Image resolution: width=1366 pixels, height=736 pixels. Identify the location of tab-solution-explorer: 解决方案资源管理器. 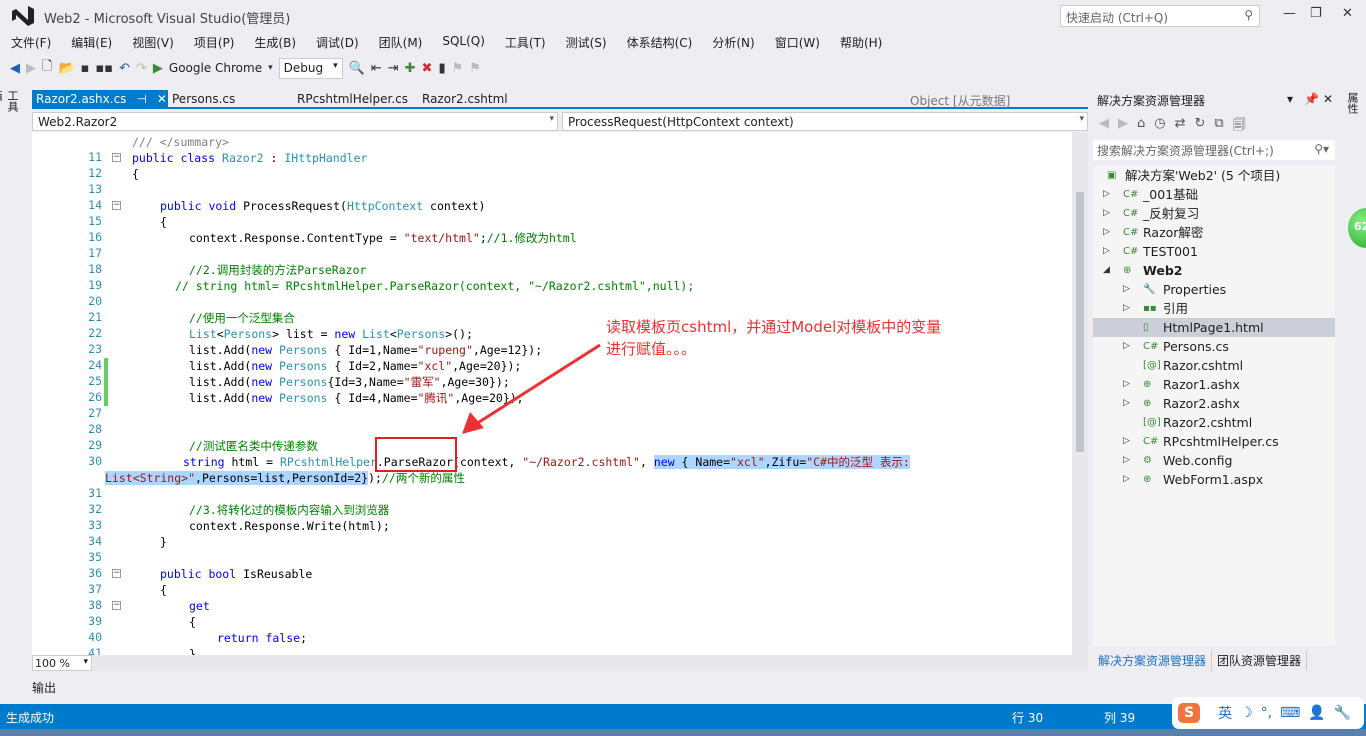
(1153, 660).